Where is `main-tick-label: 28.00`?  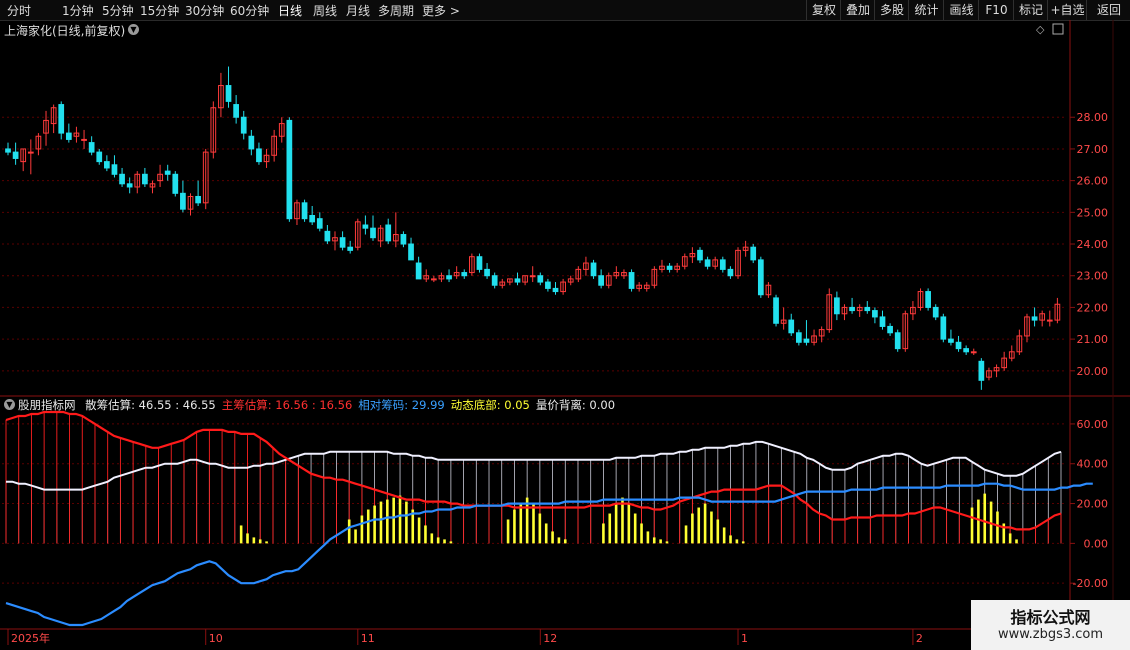
main-tick-label: 28.00 is located at coordinates (1093, 117).